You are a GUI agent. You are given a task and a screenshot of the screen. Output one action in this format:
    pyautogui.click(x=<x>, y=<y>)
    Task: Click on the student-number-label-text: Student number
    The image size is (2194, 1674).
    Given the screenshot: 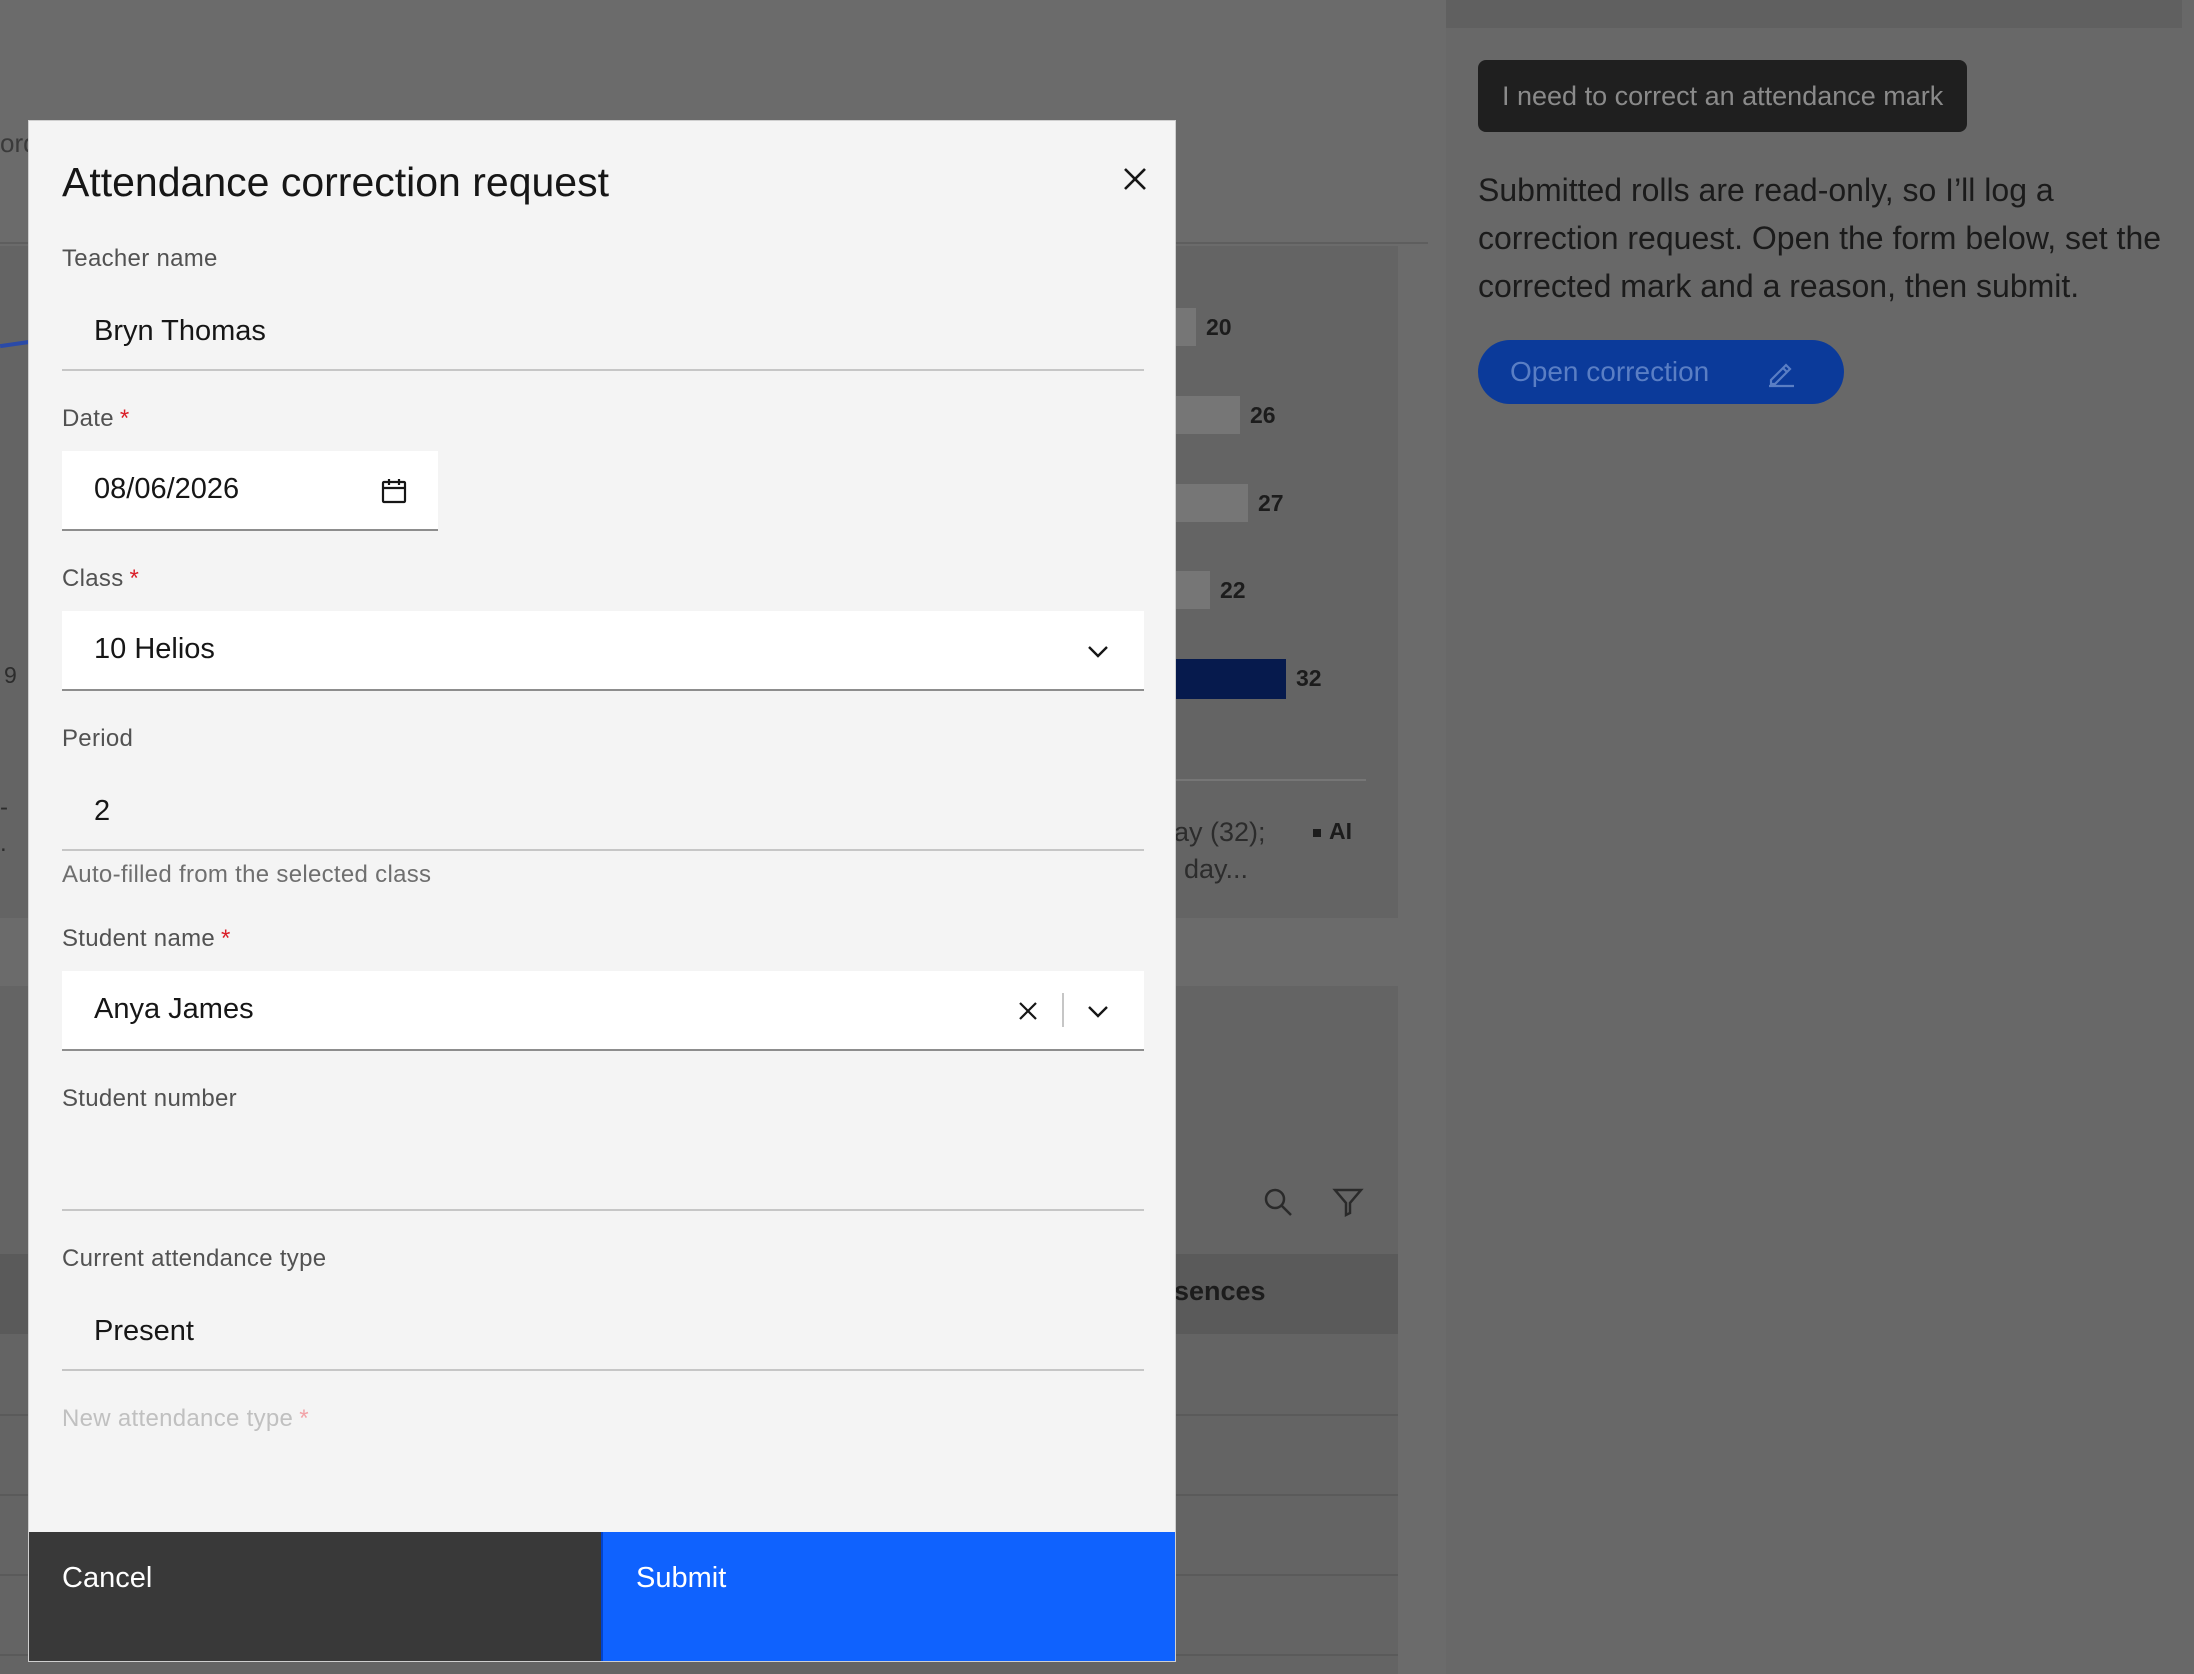 What is the action you would take?
    pyautogui.click(x=149, y=1098)
    